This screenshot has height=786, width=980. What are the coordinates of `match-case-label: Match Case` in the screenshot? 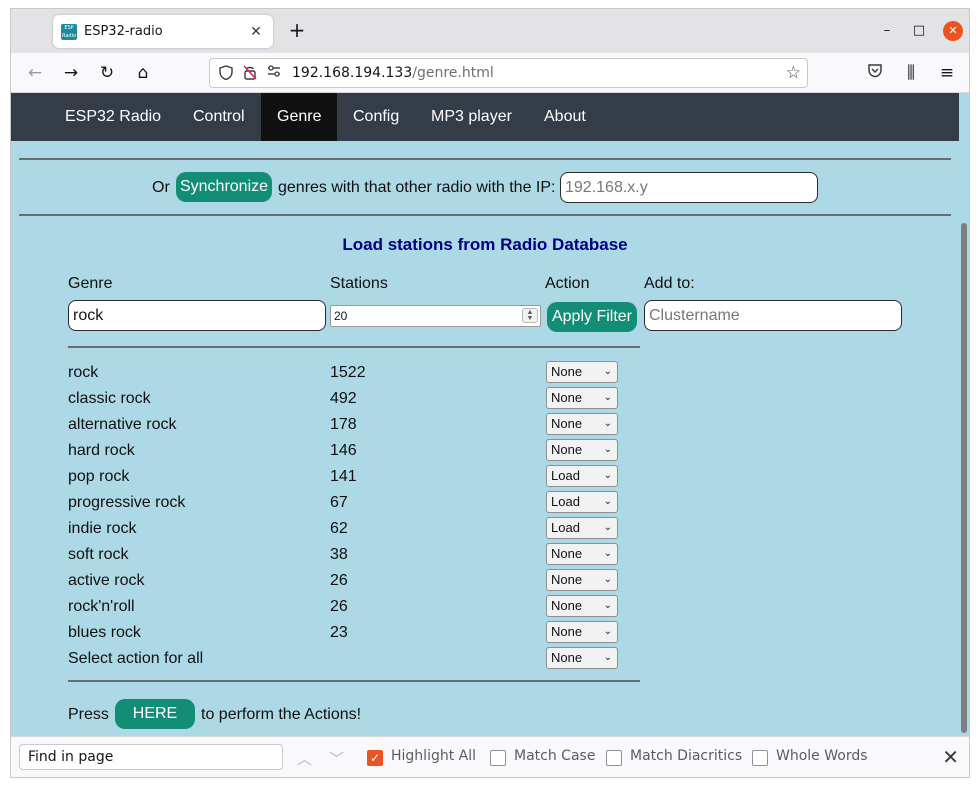 It's located at (554, 756).